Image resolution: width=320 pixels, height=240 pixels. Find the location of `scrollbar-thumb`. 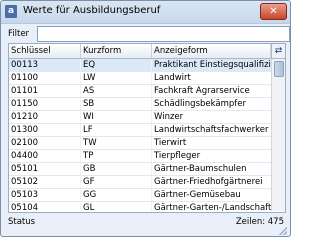

scrollbar-thumb is located at coordinates (279, 69).